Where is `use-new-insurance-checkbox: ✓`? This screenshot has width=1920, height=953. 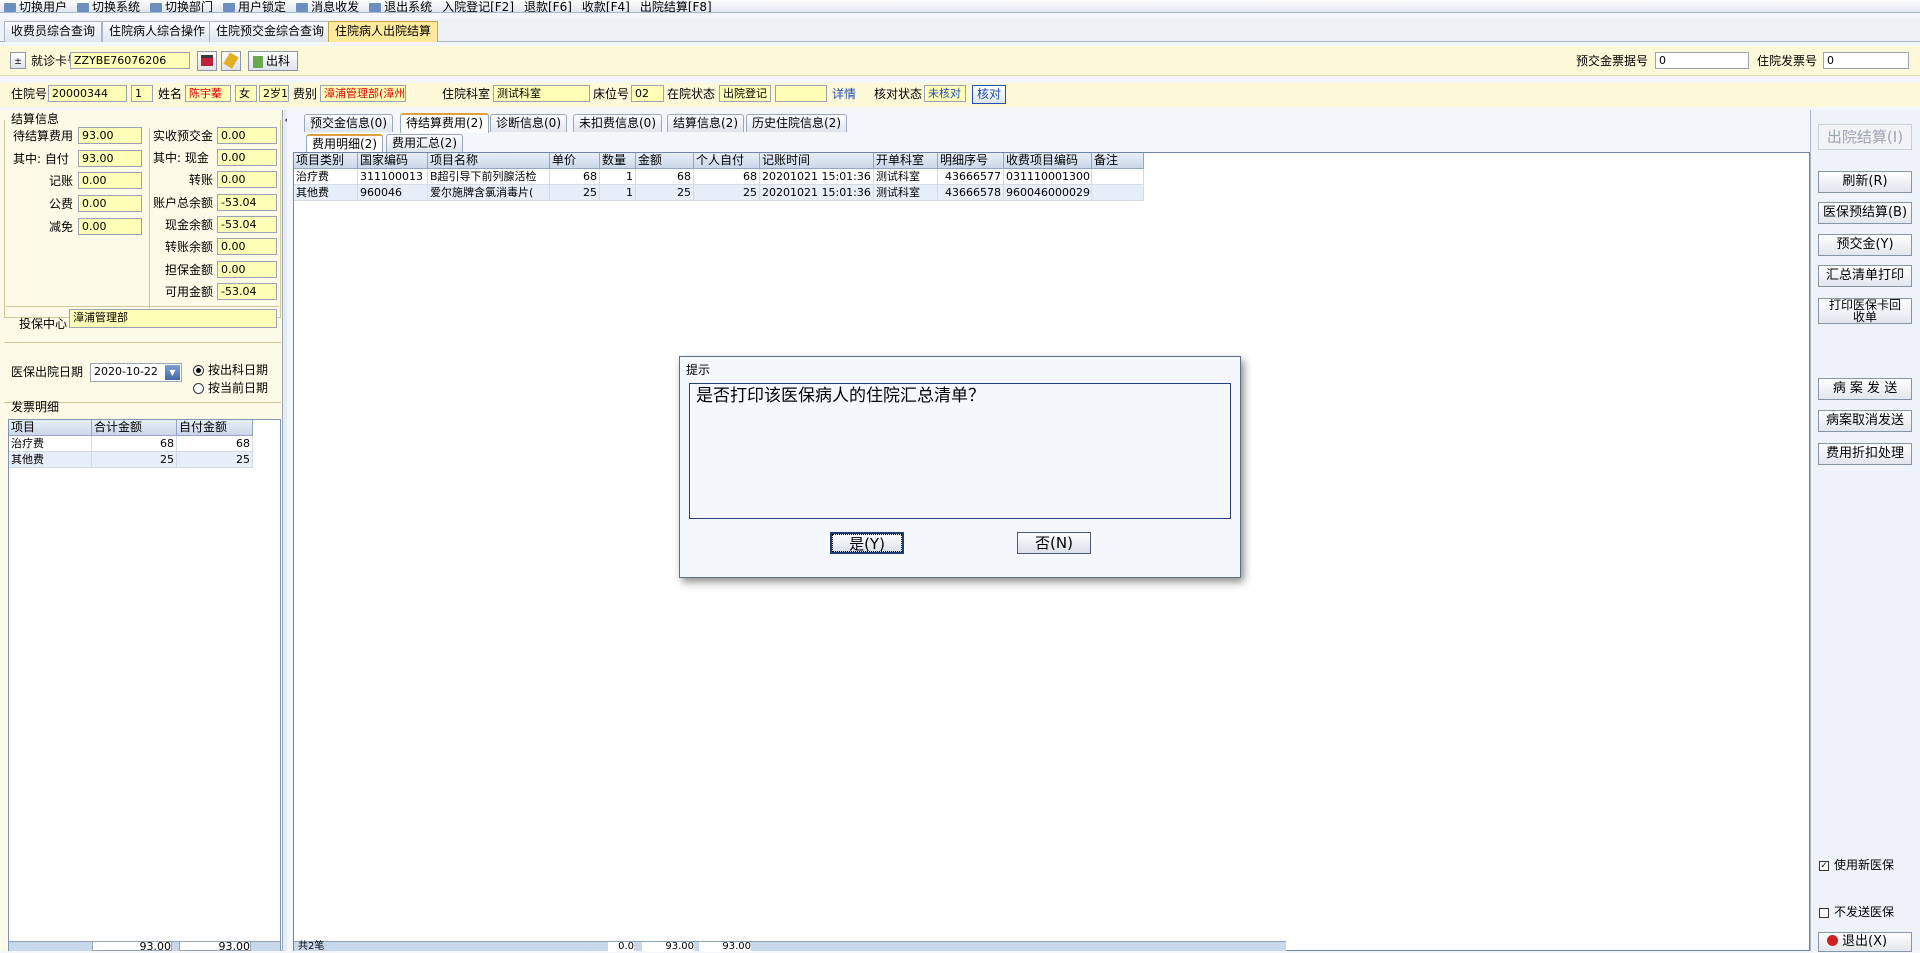 use-new-insurance-checkbox: ✓ is located at coordinates (1824, 866).